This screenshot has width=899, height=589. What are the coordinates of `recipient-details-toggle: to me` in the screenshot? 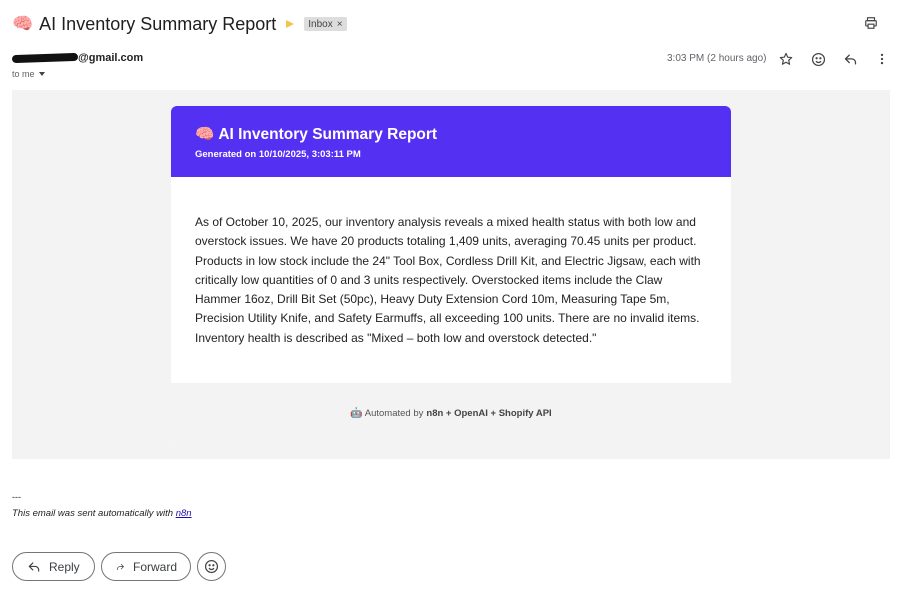 It's located at (28, 74).